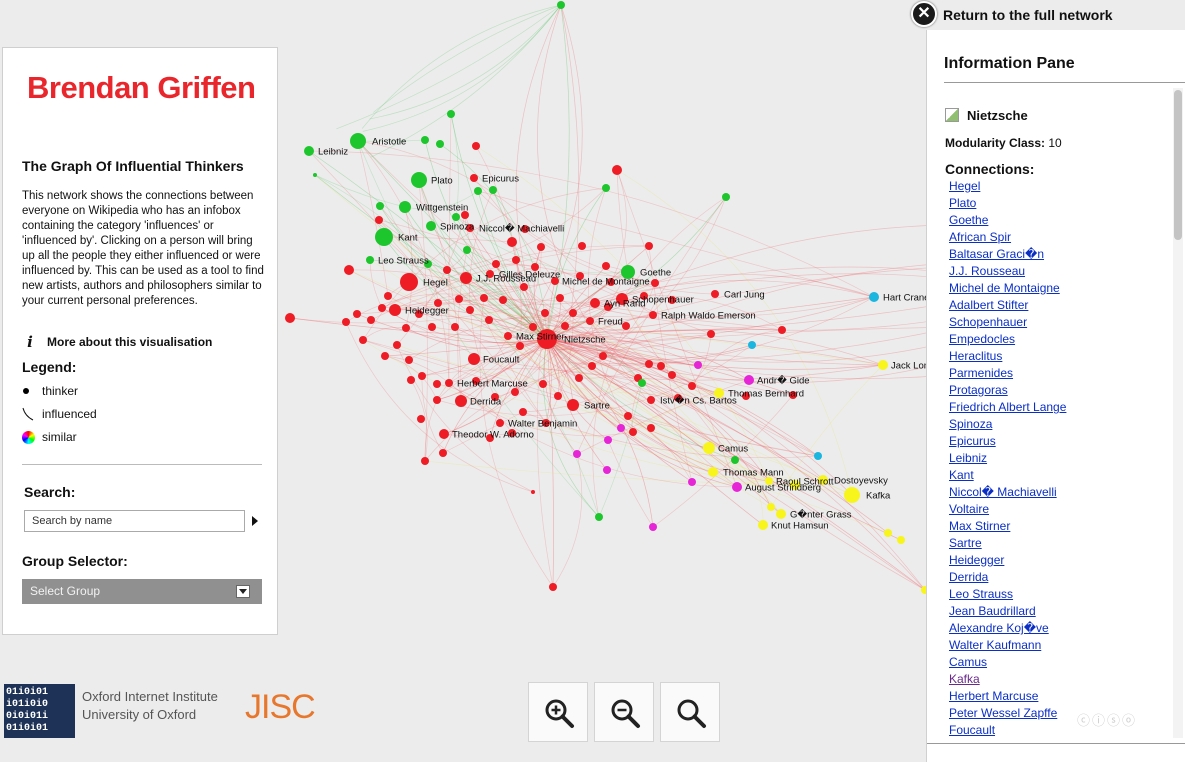  What do you see at coordinates (117, 342) in the screenshot?
I see `about-link: i More about this visualisation` at bounding box center [117, 342].